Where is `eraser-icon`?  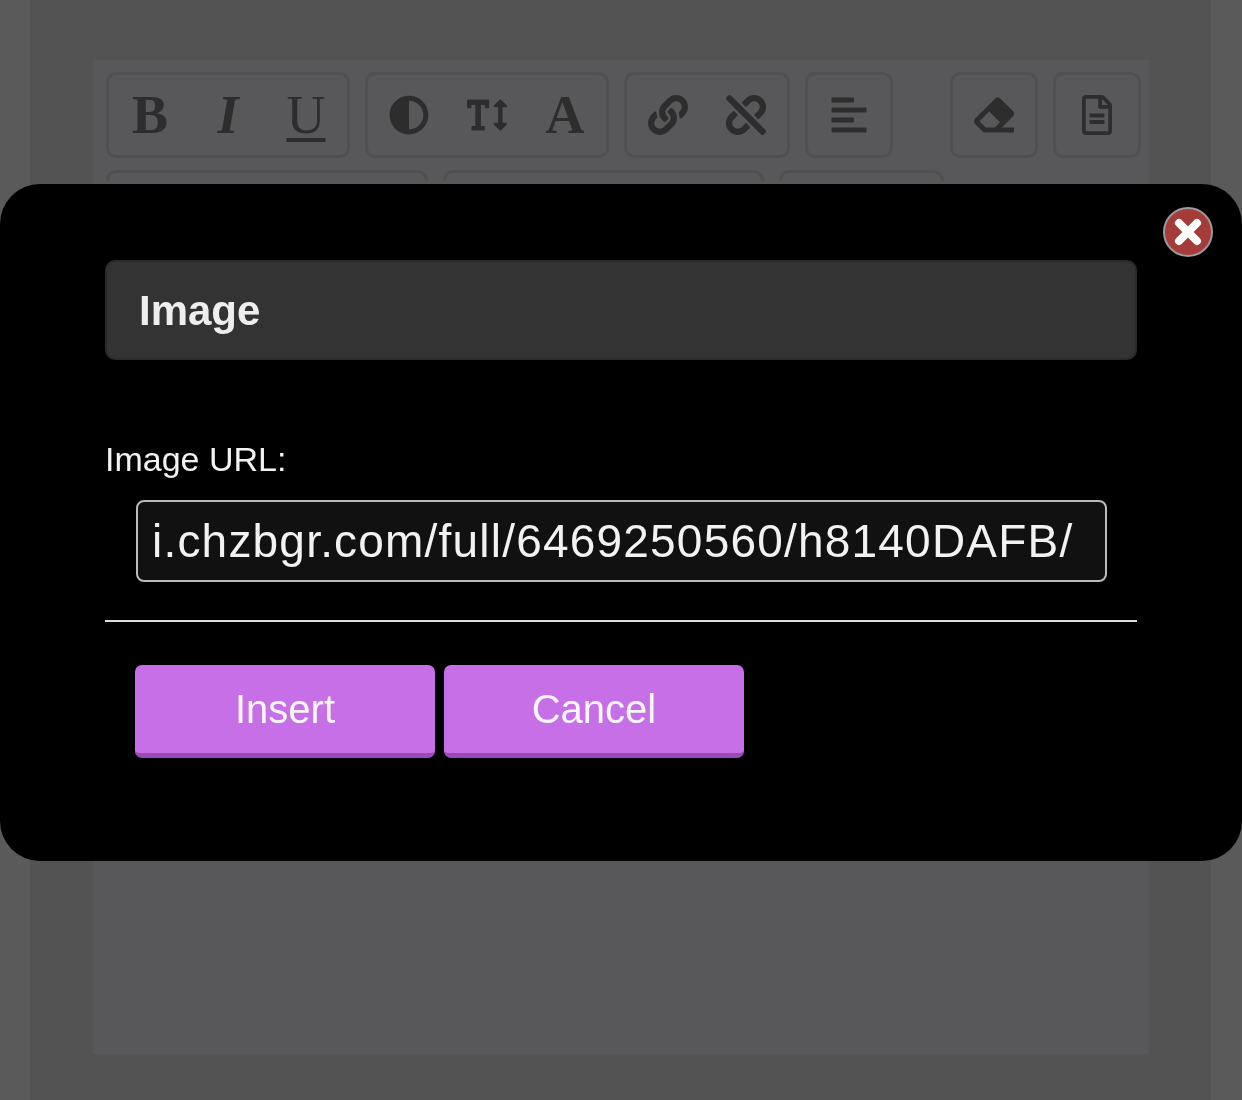
eraser-icon is located at coordinates (994, 115).